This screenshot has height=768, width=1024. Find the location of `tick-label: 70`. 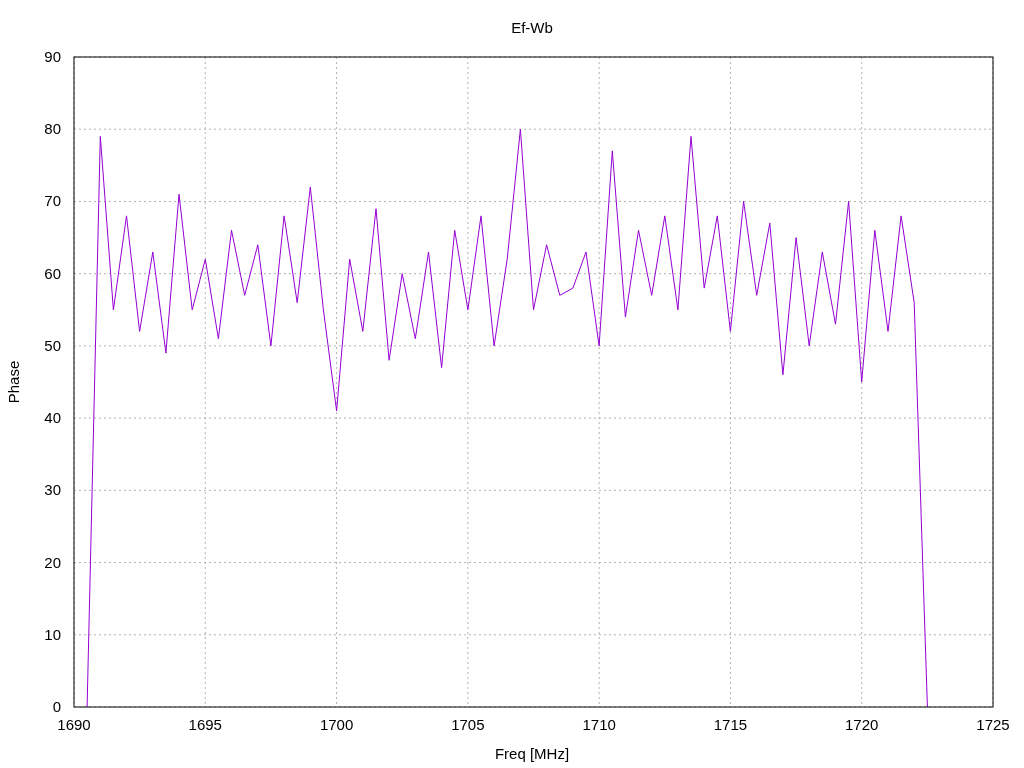

tick-label: 70 is located at coordinates (52, 201).